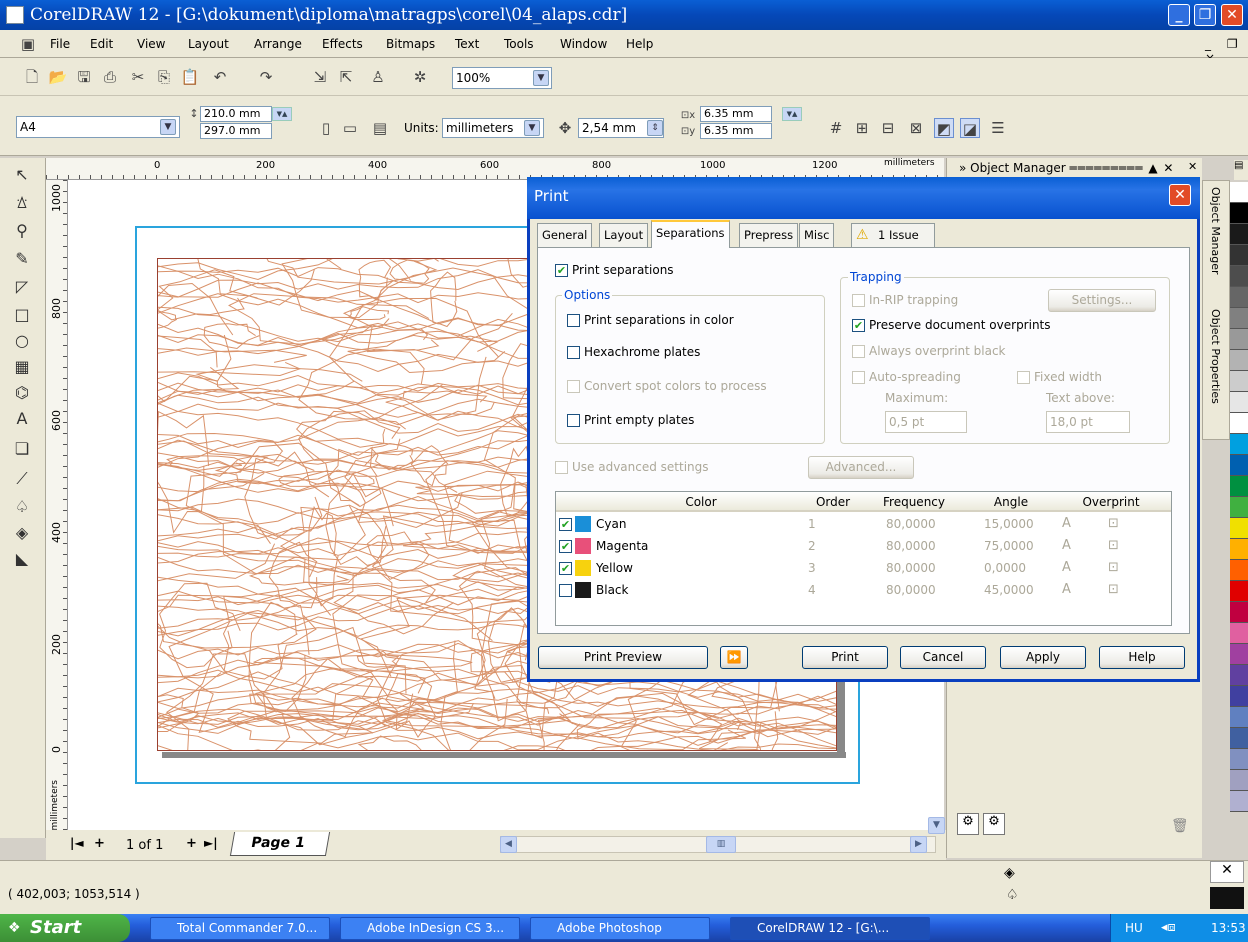  What do you see at coordinates (280, 844) in the screenshot?
I see `page-tab: Page 1` at bounding box center [280, 844].